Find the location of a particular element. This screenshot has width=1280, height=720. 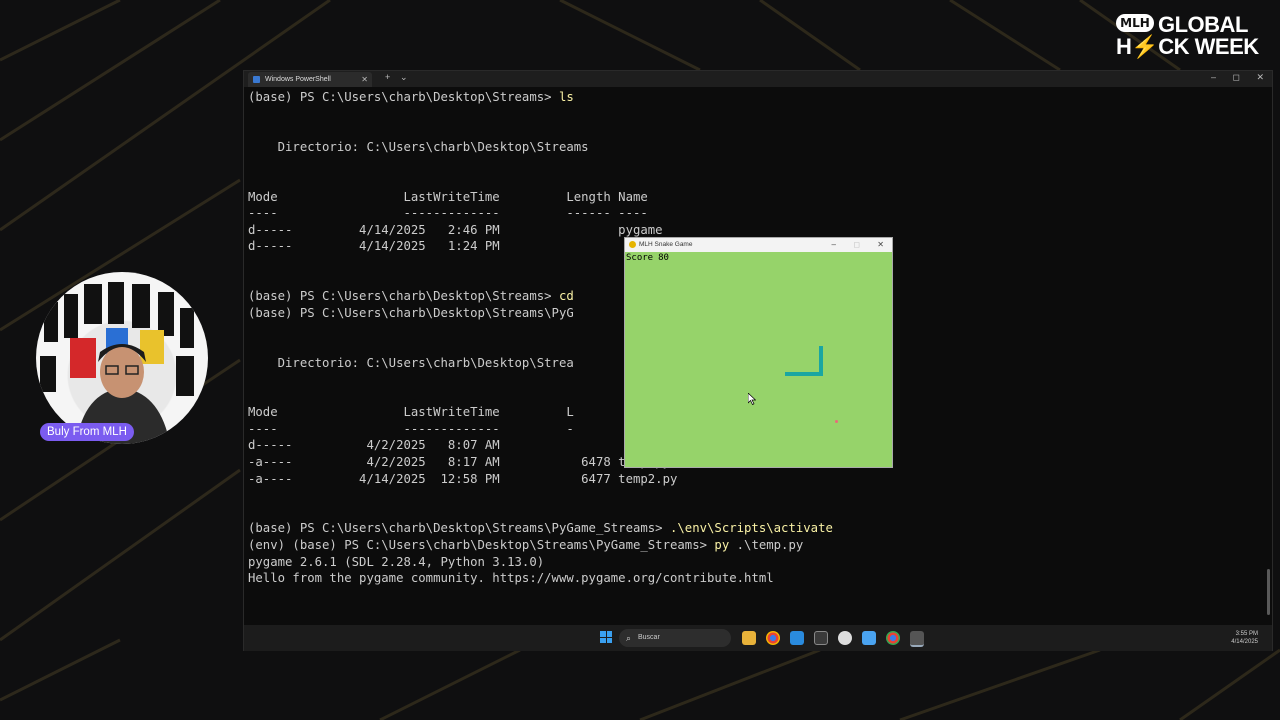

pygame-icon is located at coordinates (632, 244).